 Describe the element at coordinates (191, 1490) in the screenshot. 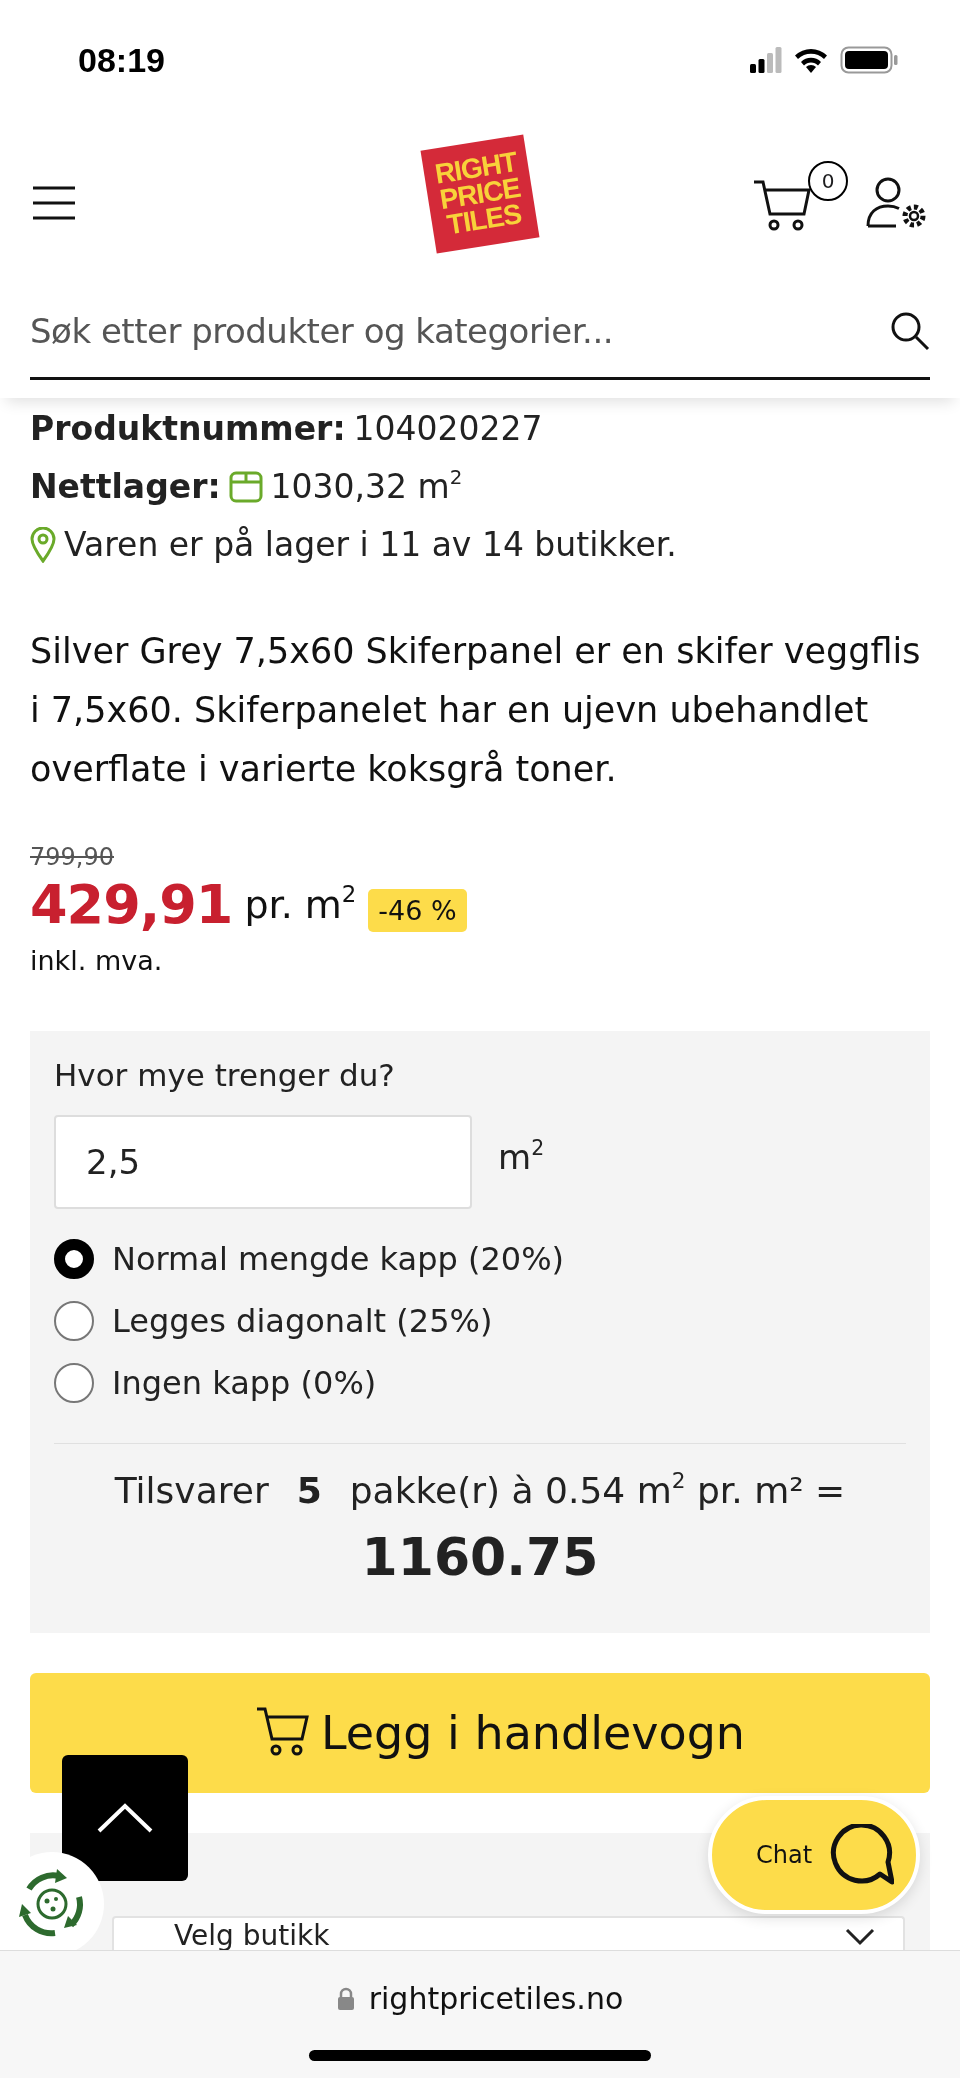

I see `result-prefix: Tilsvarer` at that location.